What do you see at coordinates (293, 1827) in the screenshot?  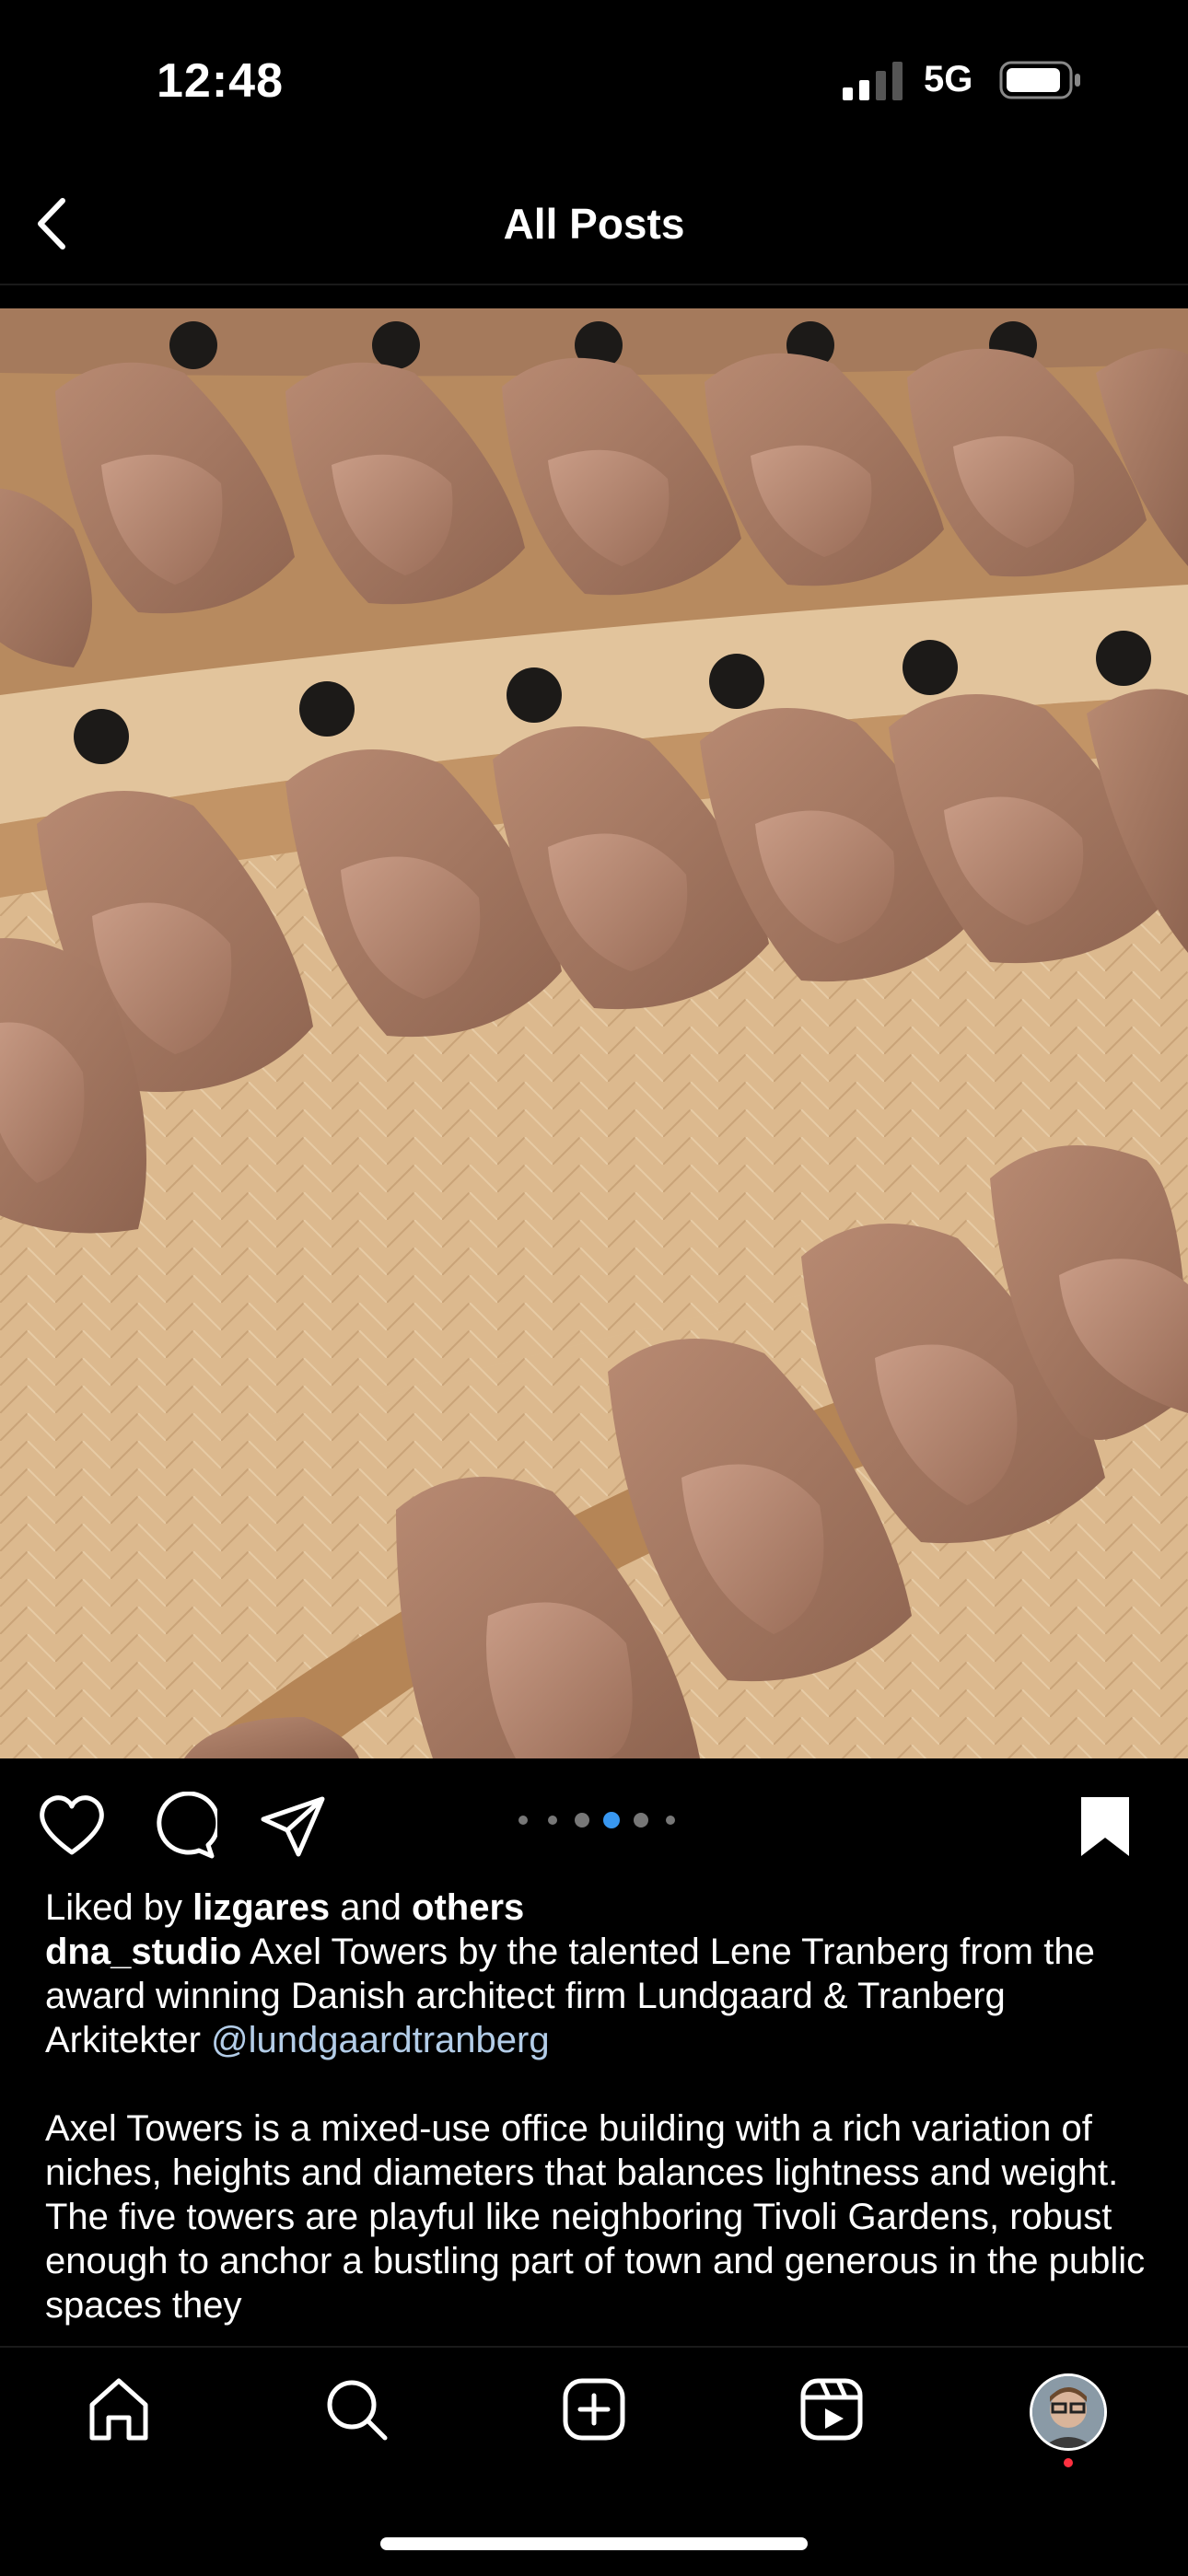 I see `share-icon` at bounding box center [293, 1827].